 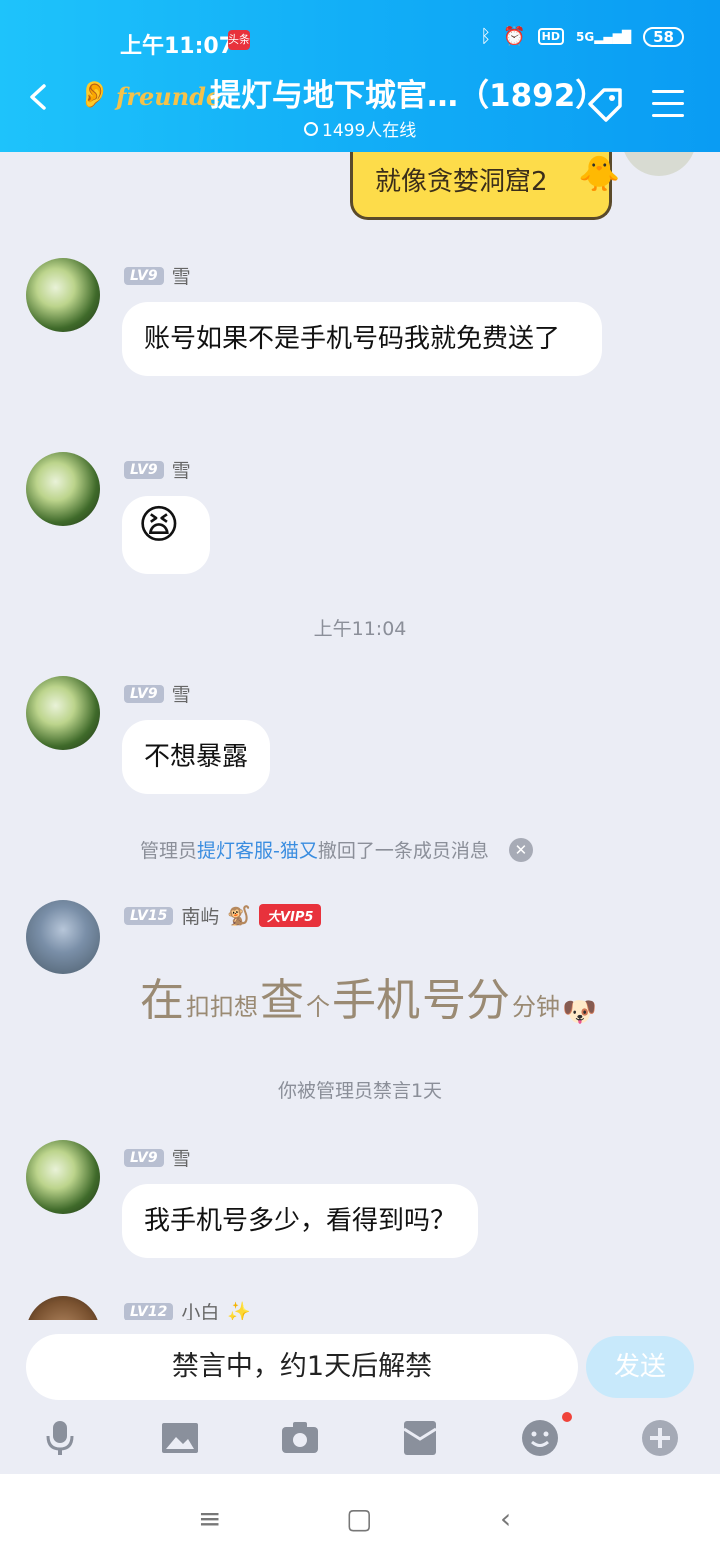 What do you see at coordinates (177, 46) in the screenshot?
I see `status-time: 上午11:07` at bounding box center [177, 46].